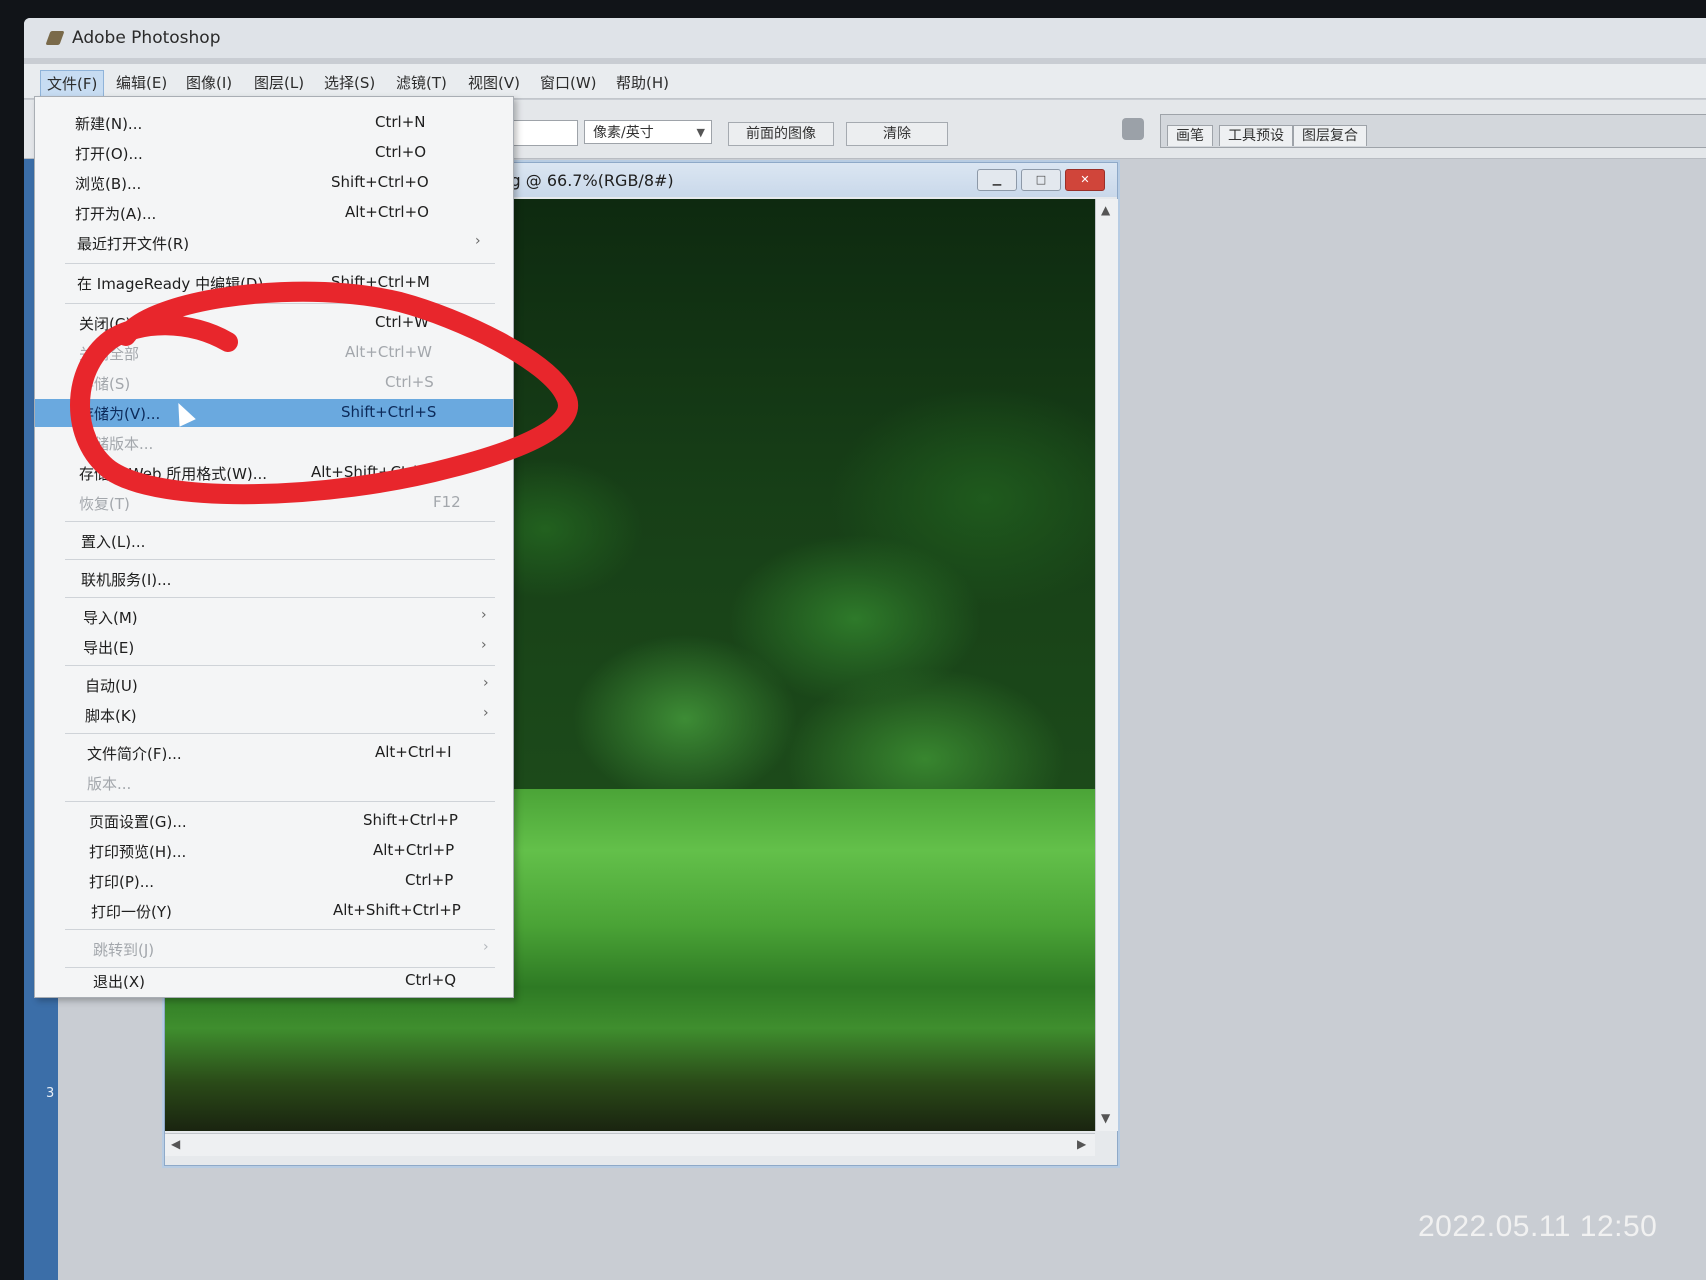 The width and height of the screenshot is (1706, 1280). I want to click on photoshop-feather-icon, so click(55, 38).